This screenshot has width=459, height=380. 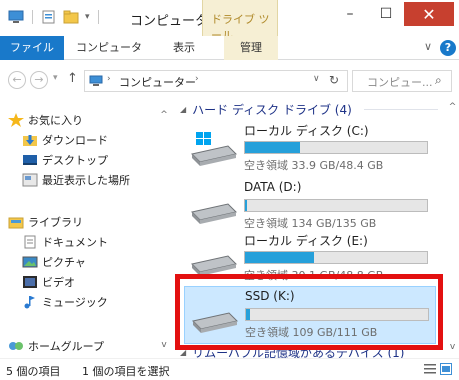 What do you see at coordinates (16, 120) in the screenshot?
I see `star-icon` at bounding box center [16, 120].